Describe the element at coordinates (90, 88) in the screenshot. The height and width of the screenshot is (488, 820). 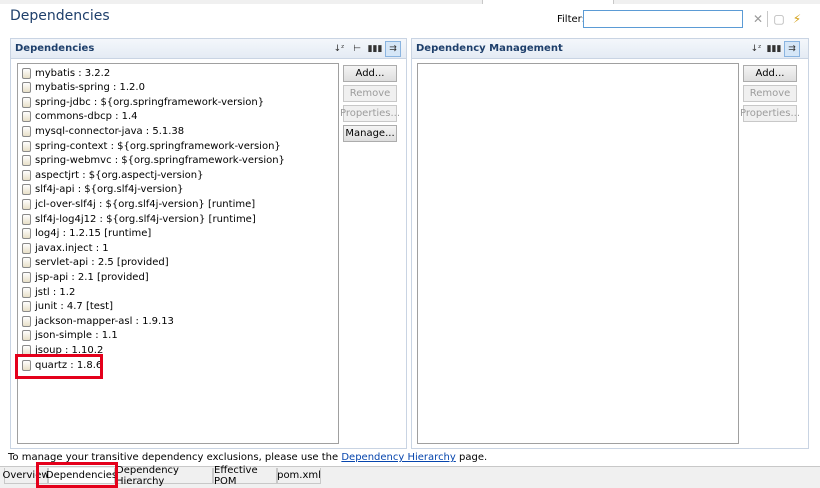
I see `dependency-label: mybatis-spring : 1.2.0` at that location.